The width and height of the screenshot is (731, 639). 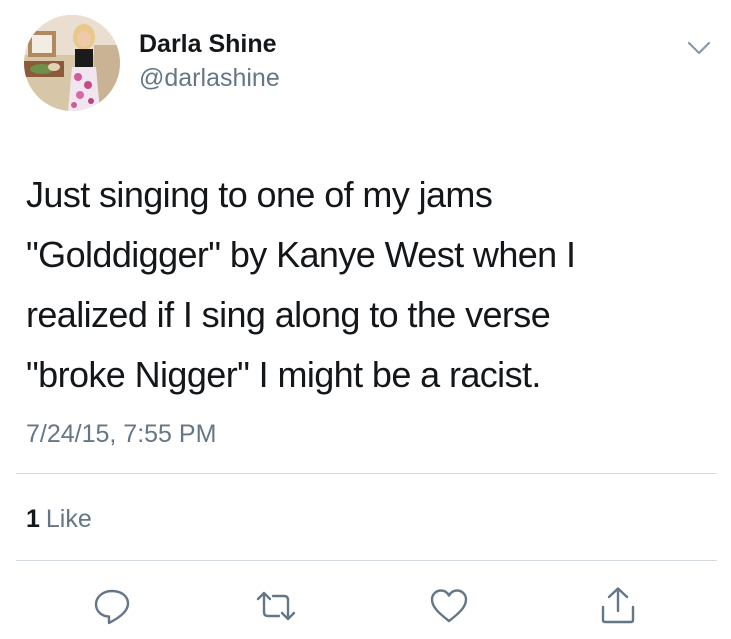 I want to click on tweet-text-line: "broke Nigger" I might be a racist., so click(x=283, y=374).